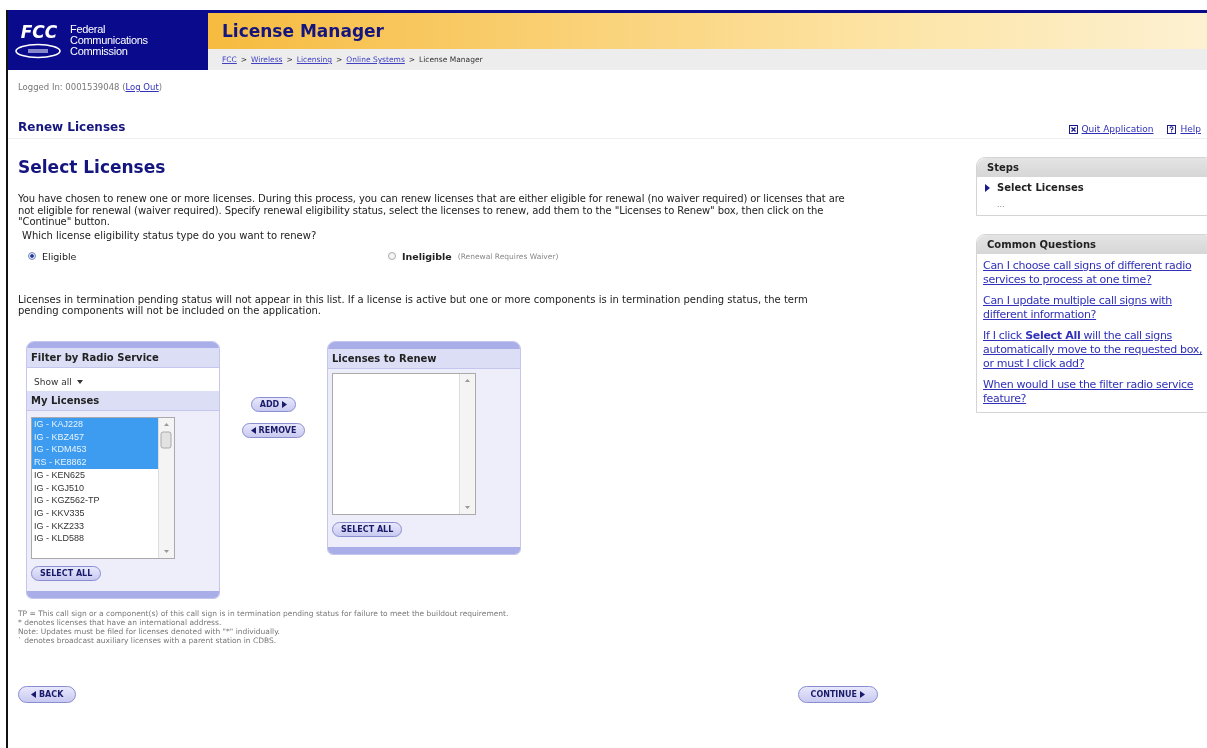 The image size is (1207, 748). What do you see at coordinates (79, 382) in the screenshot?
I see `caret-icon` at bounding box center [79, 382].